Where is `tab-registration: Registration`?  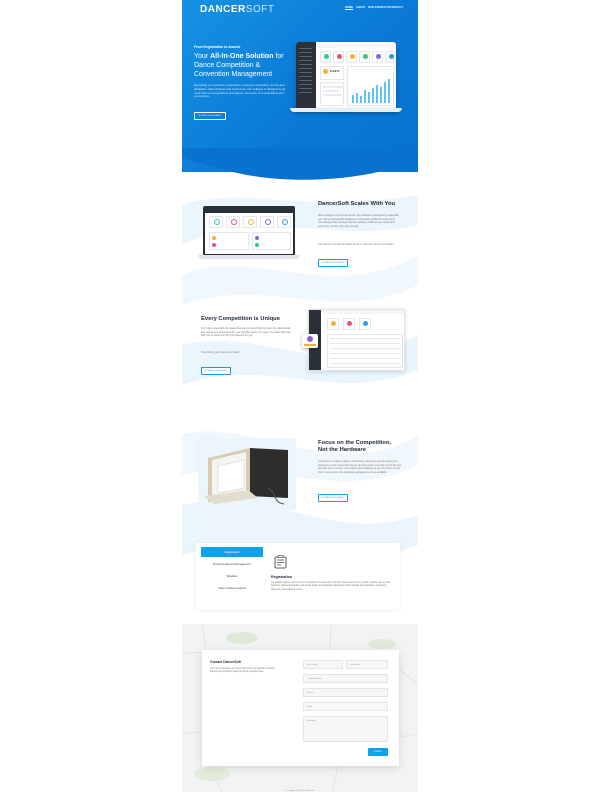 tab-registration: Registration is located at coordinates (232, 552).